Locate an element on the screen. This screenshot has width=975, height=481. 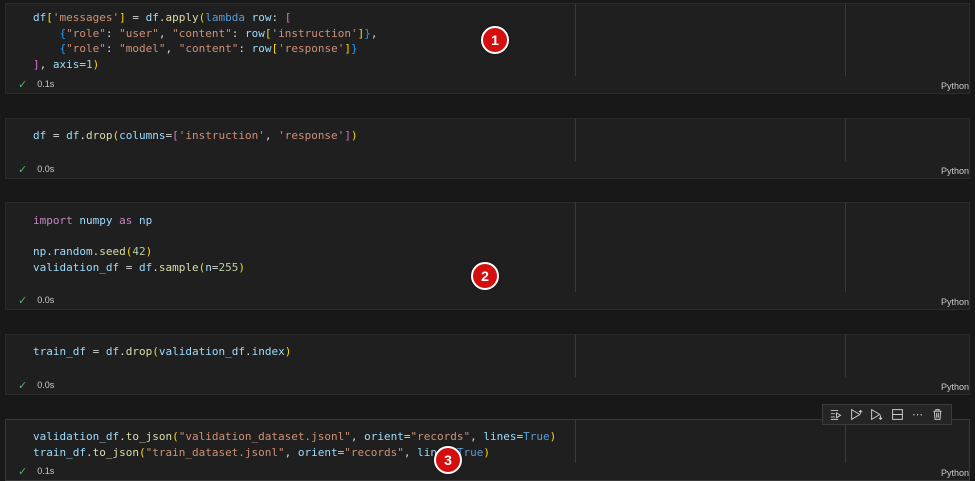
code-token: drop is located at coordinates (99, 135).